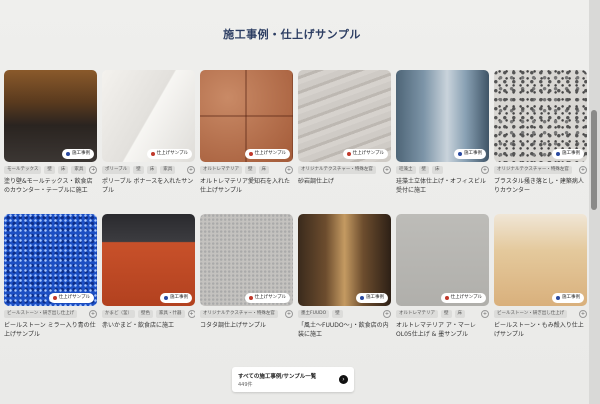 The height and width of the screenshot is (404, 600). I want to click on case-caption: ビールストーン・もみ殻入り仕上げサンプル, so click(540, 330).